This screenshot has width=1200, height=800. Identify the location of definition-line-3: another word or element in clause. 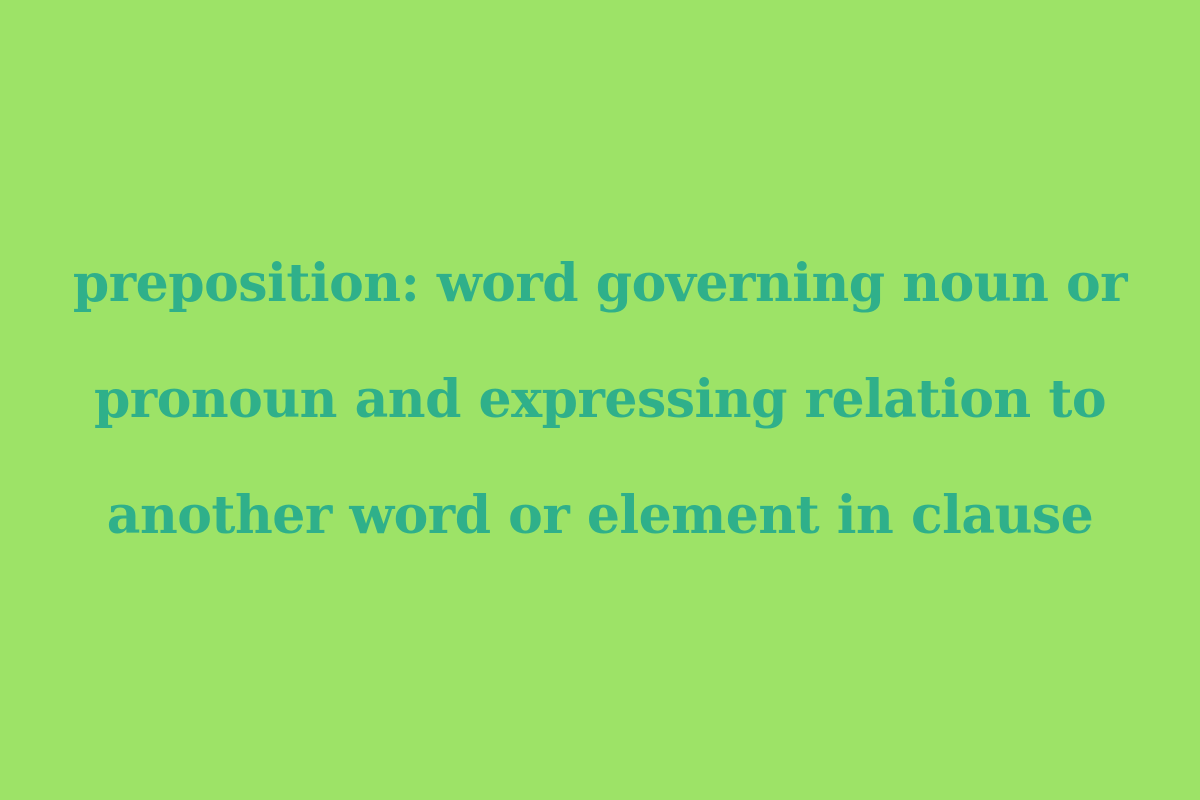
(600, 515).